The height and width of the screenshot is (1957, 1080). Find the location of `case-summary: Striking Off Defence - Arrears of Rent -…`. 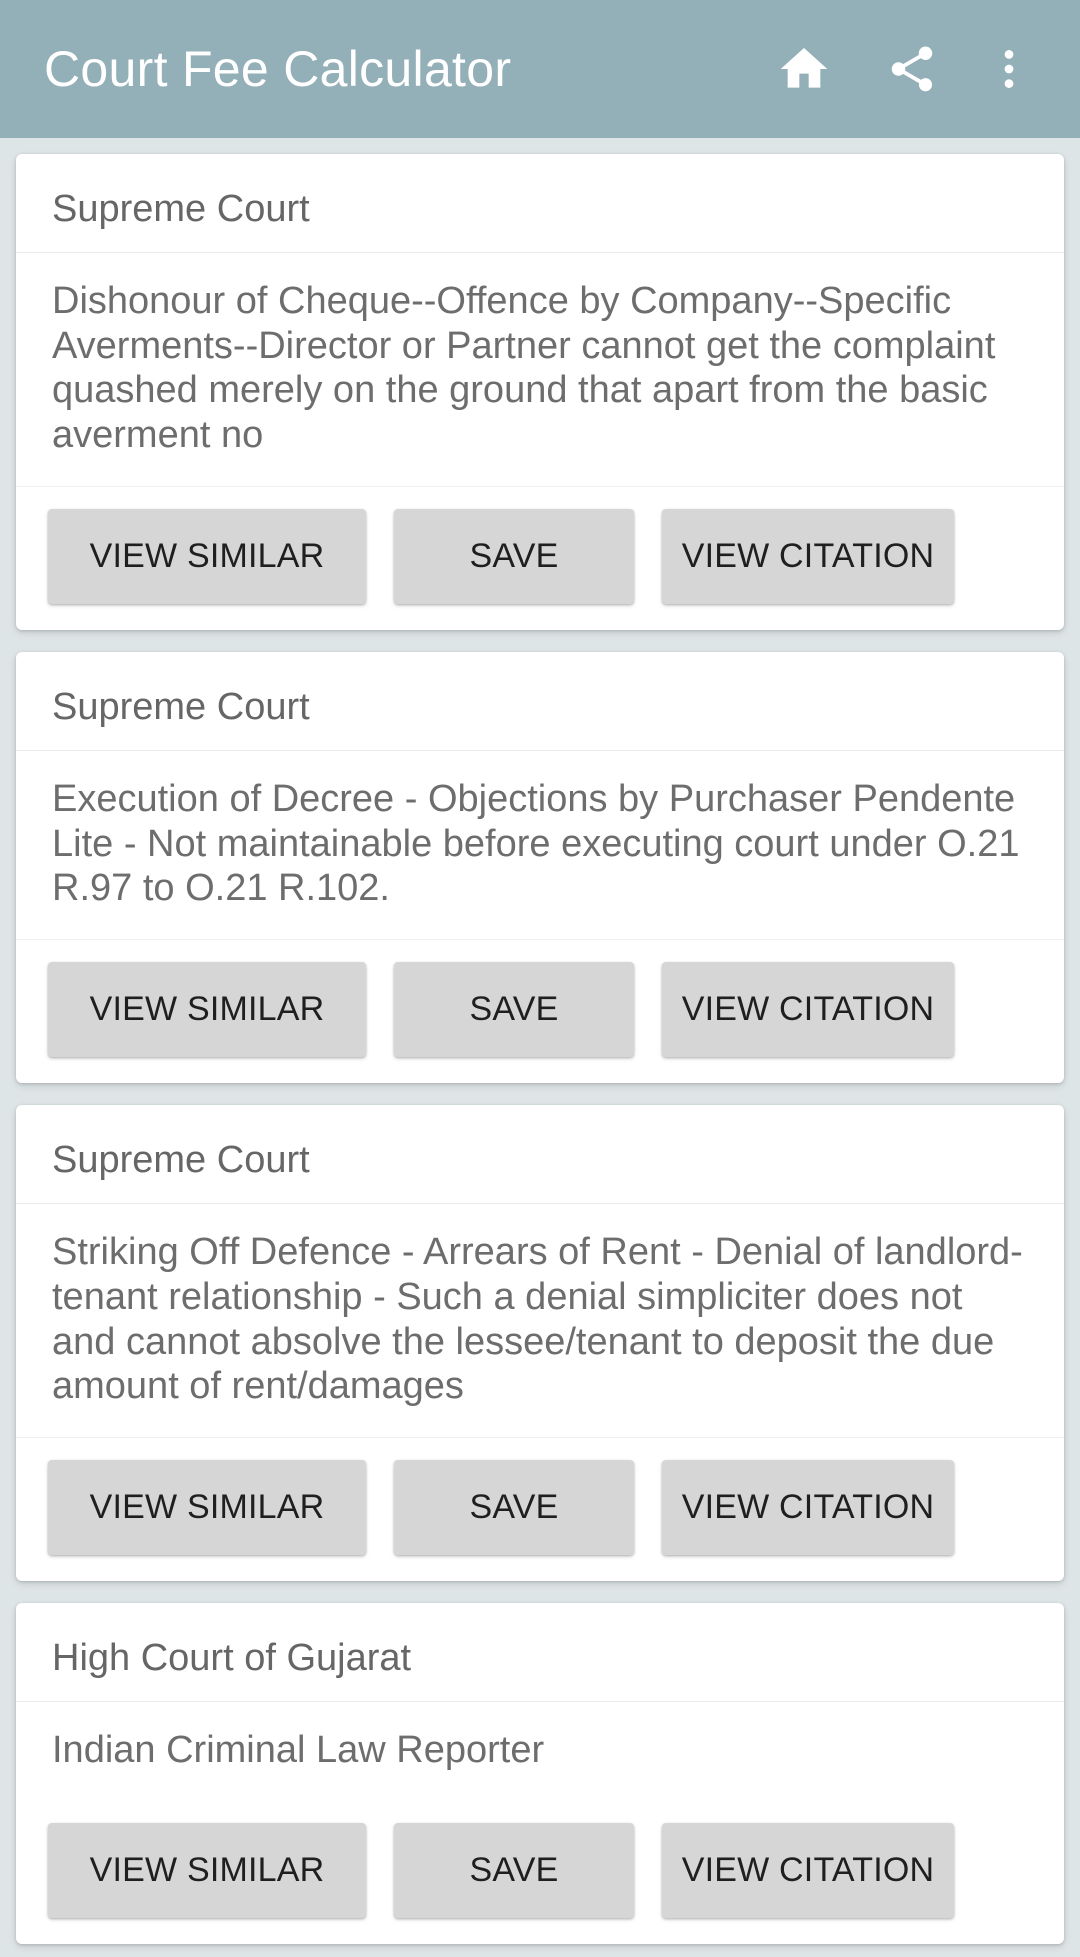

case-summary: Striking Off Defence - Arrears of Rent -… is located at coordinates (540, 1321).